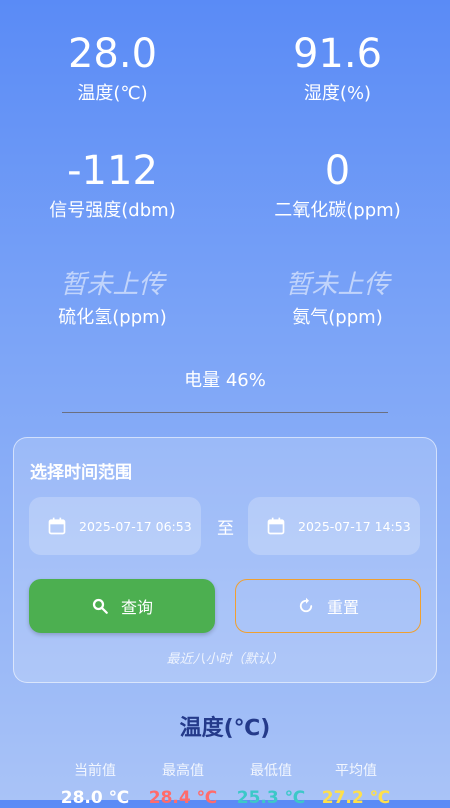 The height and width of the screenshot is (808, 450). What do you see at coordinates (135, 526) in the screenshot?
I see `start-date-text: 2025-07-17 06:53` at bounding box center [135, 526].